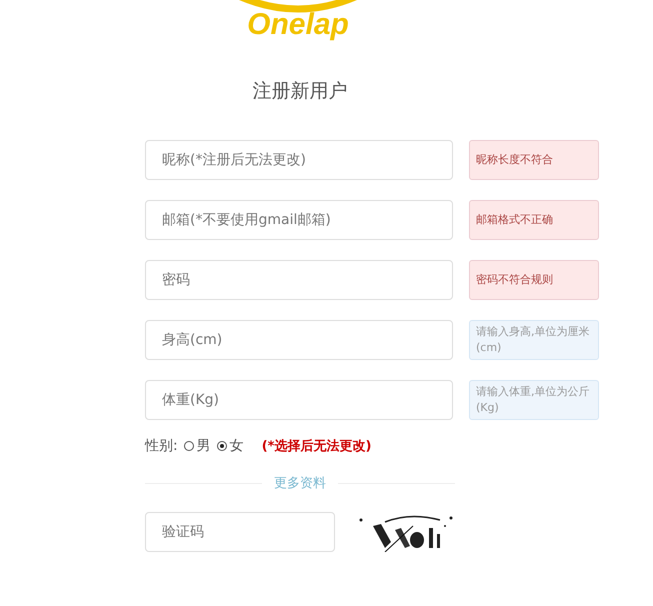 The height and width of the screenshot is (606, 653). Describe the element at coordinates (534, 160) in the screenshot. I see `hint-message: 昵称长度不符合` at that location.